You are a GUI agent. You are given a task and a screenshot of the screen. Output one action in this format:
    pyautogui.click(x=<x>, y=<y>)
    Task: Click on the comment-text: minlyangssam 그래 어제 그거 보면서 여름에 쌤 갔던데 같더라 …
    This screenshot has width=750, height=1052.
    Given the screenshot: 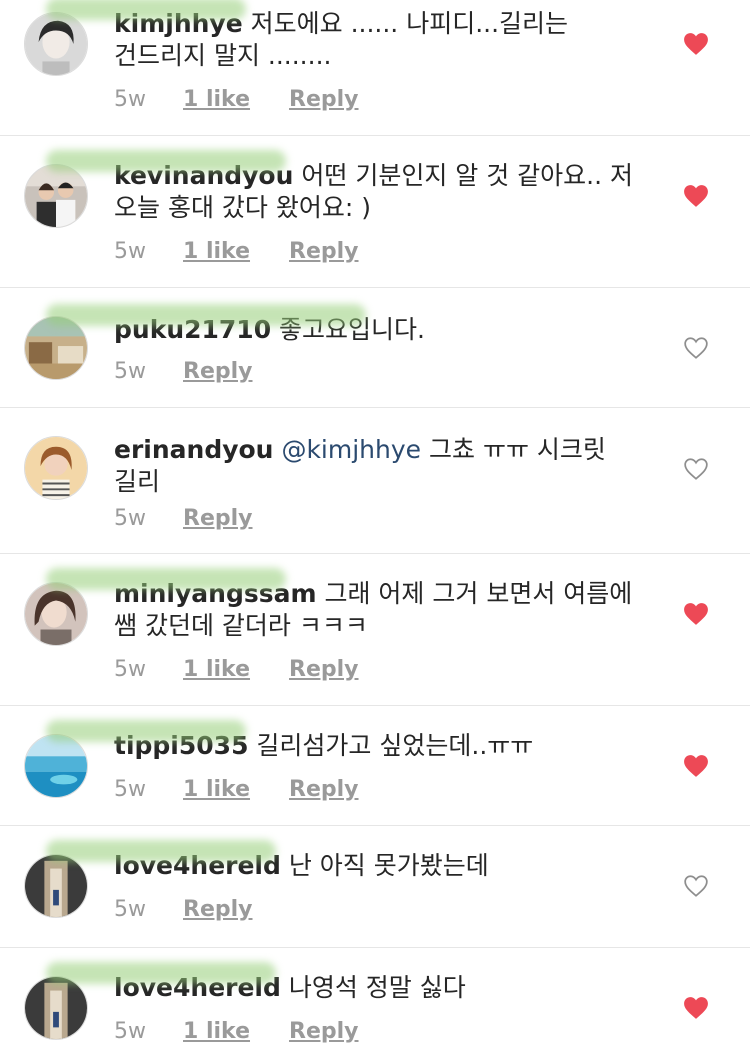 What is the action you would take?
    pyautogui.click(x=345, y=605)
    